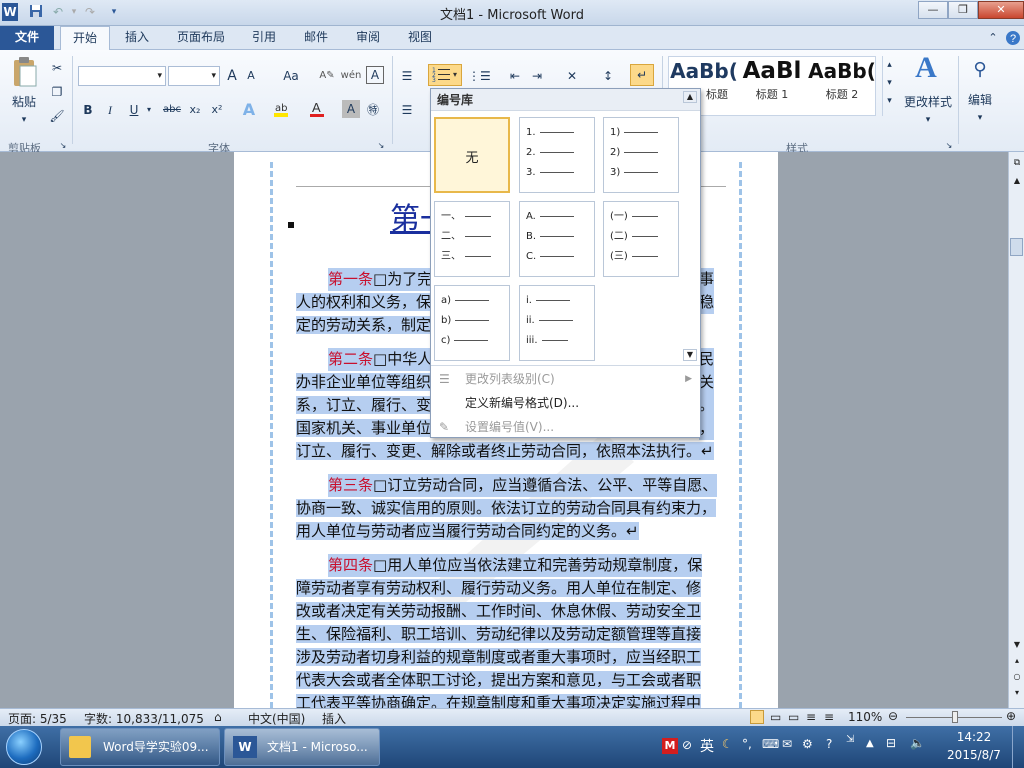 This screenshot has width=1024, height=768. What do you see at coordinates (963, 10) in the screenshot?
I see `restore-button: ❐` at bounding box center [963, 10].